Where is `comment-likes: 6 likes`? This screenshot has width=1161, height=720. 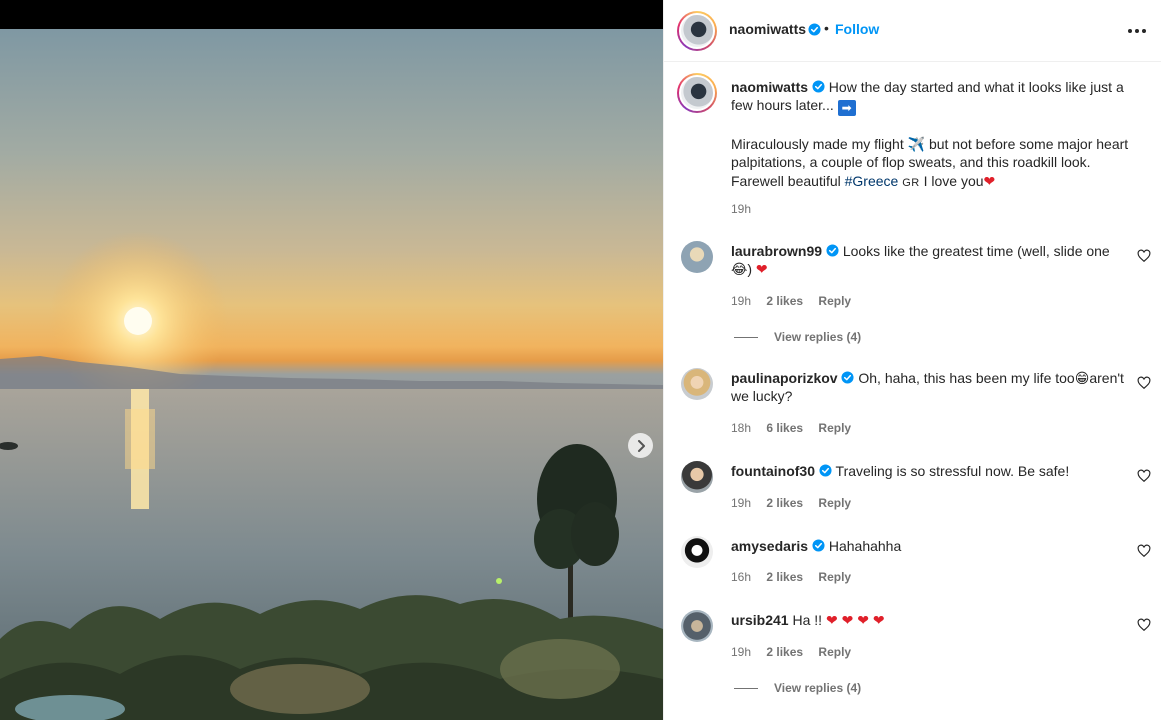
comment-likes: 6 likes is located at coordinates (784, 428).